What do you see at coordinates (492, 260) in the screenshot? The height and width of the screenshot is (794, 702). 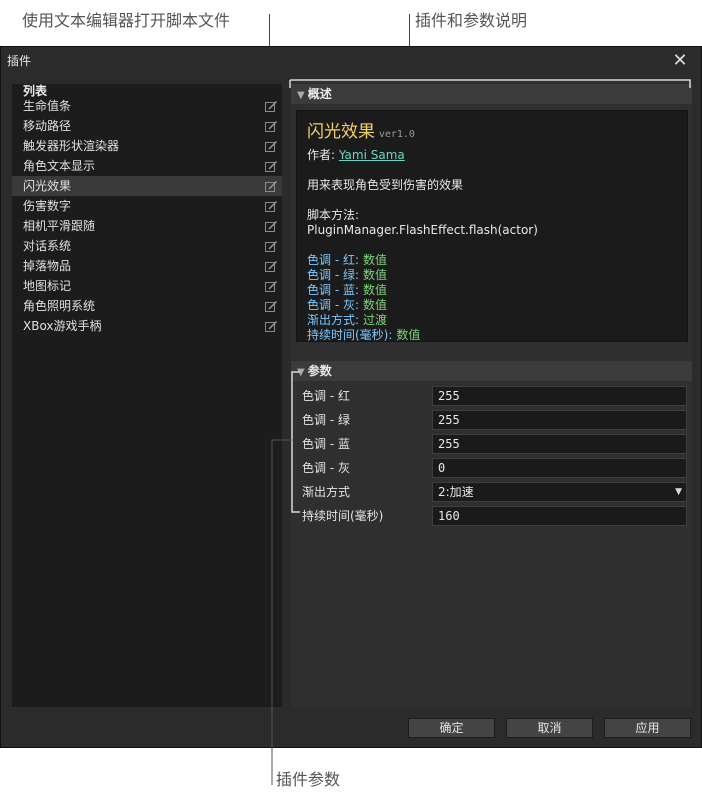 I see `param-doc-line: 色调 - 红: 数值` at bounding box center [492, 260].